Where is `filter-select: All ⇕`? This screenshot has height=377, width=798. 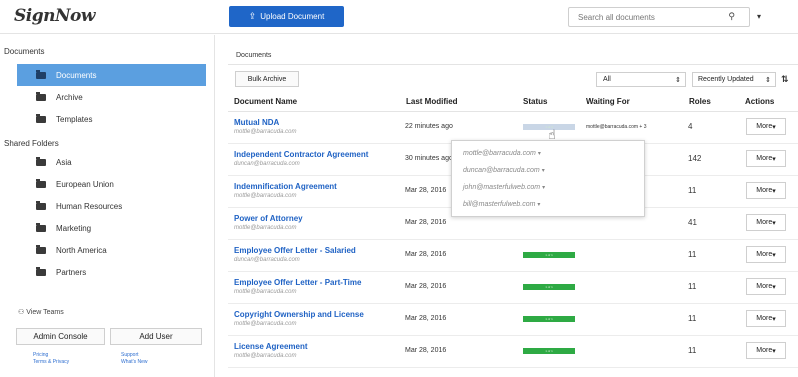 filter-select: All ⇕ is located at coordinates (641, 79).